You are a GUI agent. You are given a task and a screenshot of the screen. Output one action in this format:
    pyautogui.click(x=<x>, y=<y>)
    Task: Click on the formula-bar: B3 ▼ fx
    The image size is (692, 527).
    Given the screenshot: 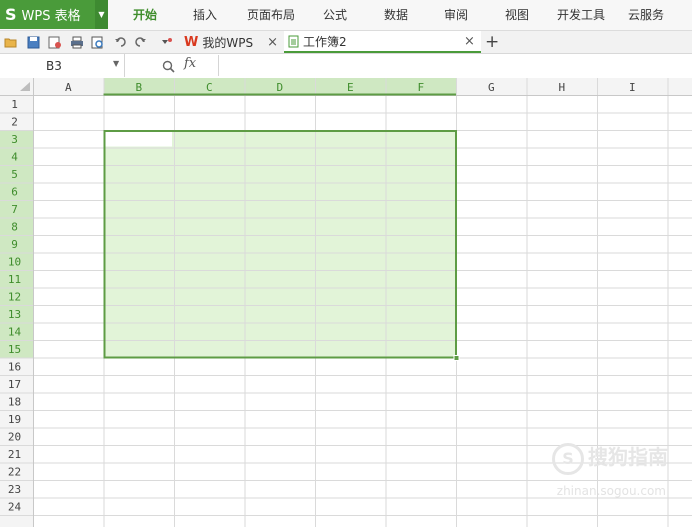 What is the action you would take?
    pyautogui.click(x=346, y=66)
    